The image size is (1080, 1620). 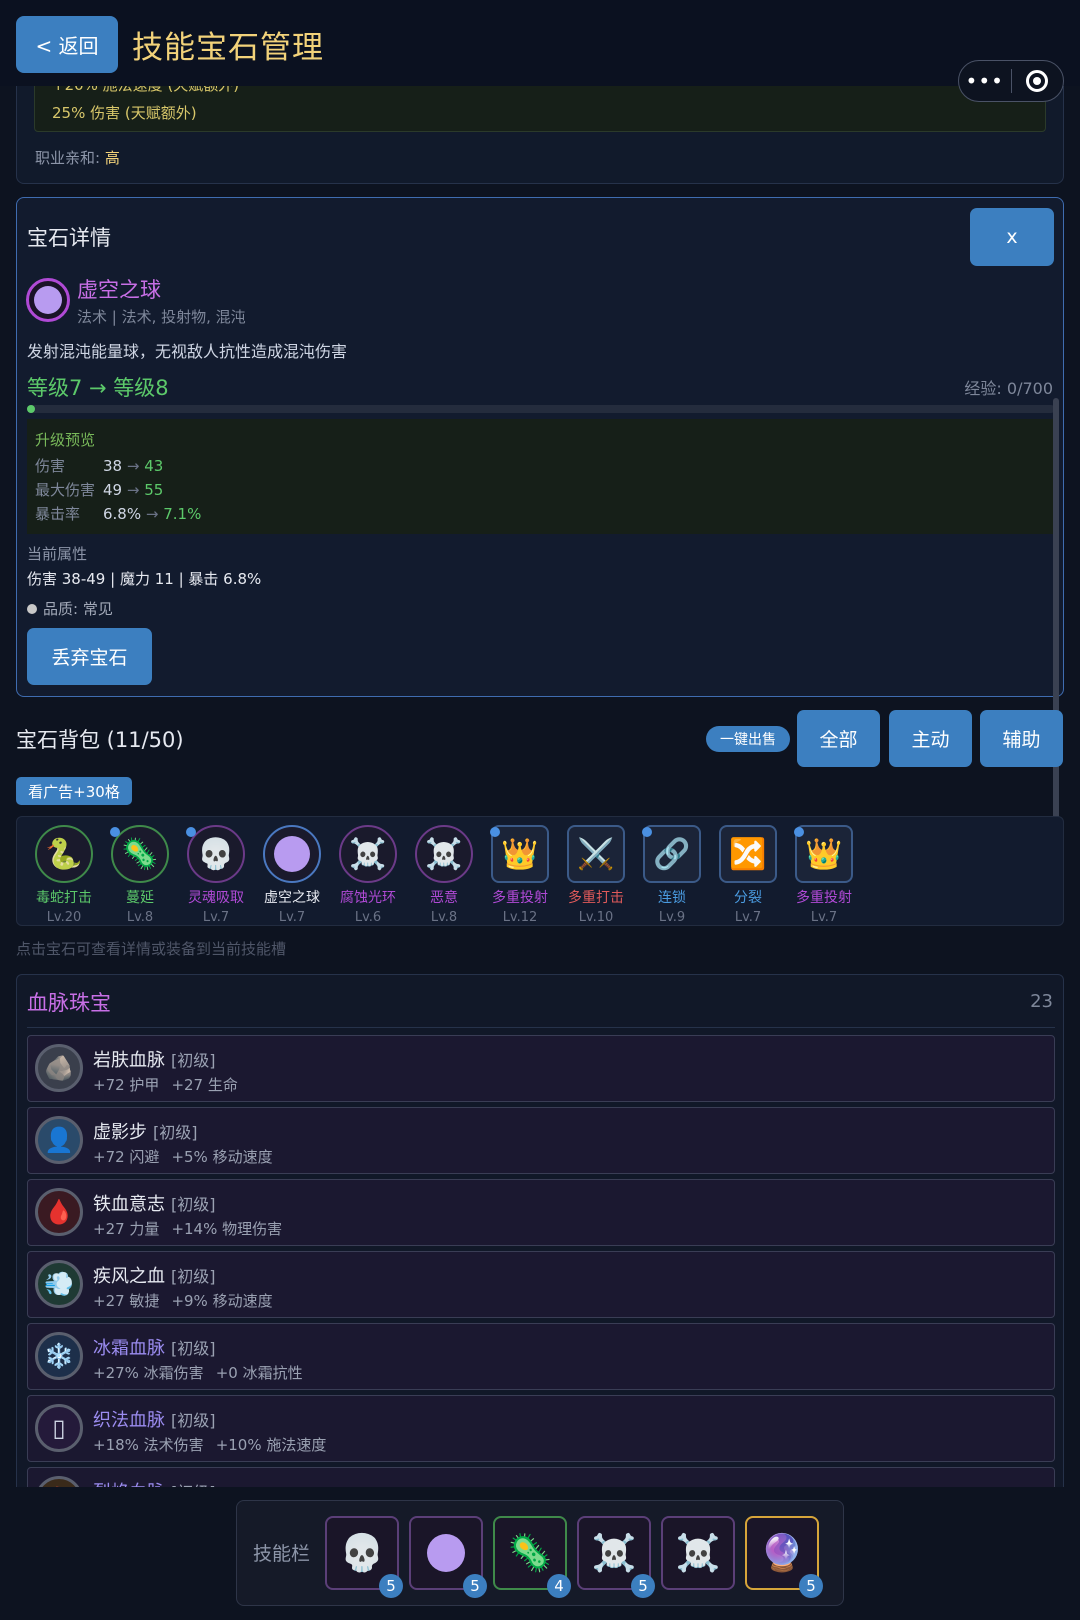 What do you see at coordinates (930, 738) in the screenshot?
I see `filter-active-button: 主动` at bounding box center [930, 738].